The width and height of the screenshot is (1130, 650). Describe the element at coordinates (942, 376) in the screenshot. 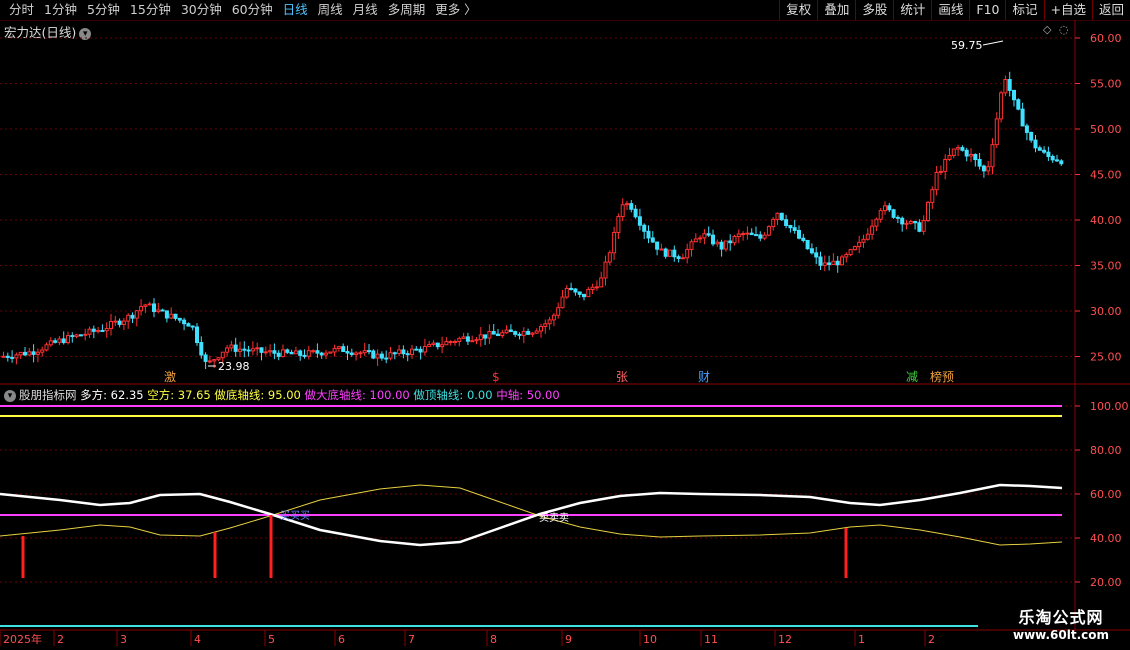

I see `event-marker: 榜预` at that location.